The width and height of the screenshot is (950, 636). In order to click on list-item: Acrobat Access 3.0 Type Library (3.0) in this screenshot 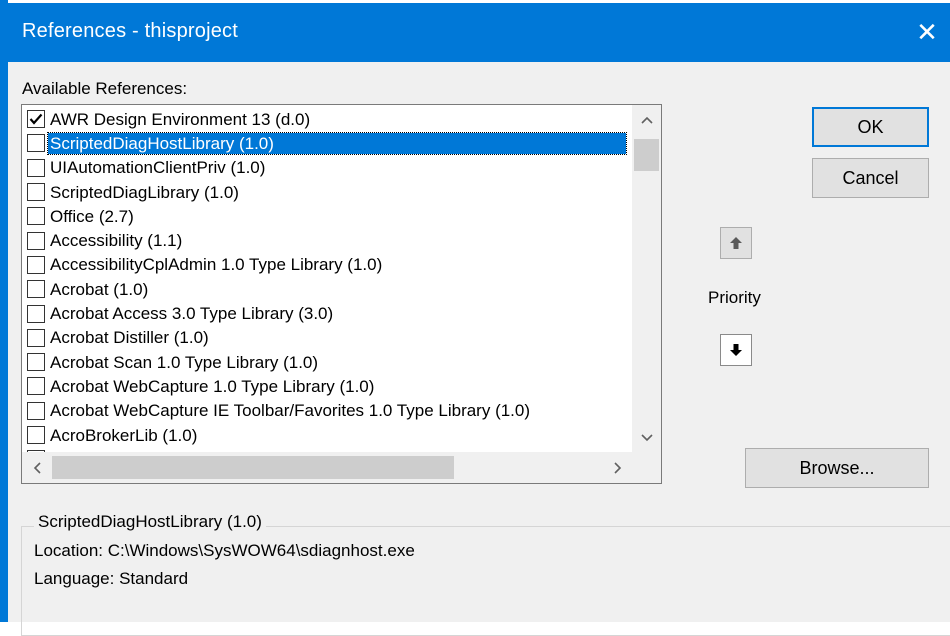, I will do `click(327, 313)`.